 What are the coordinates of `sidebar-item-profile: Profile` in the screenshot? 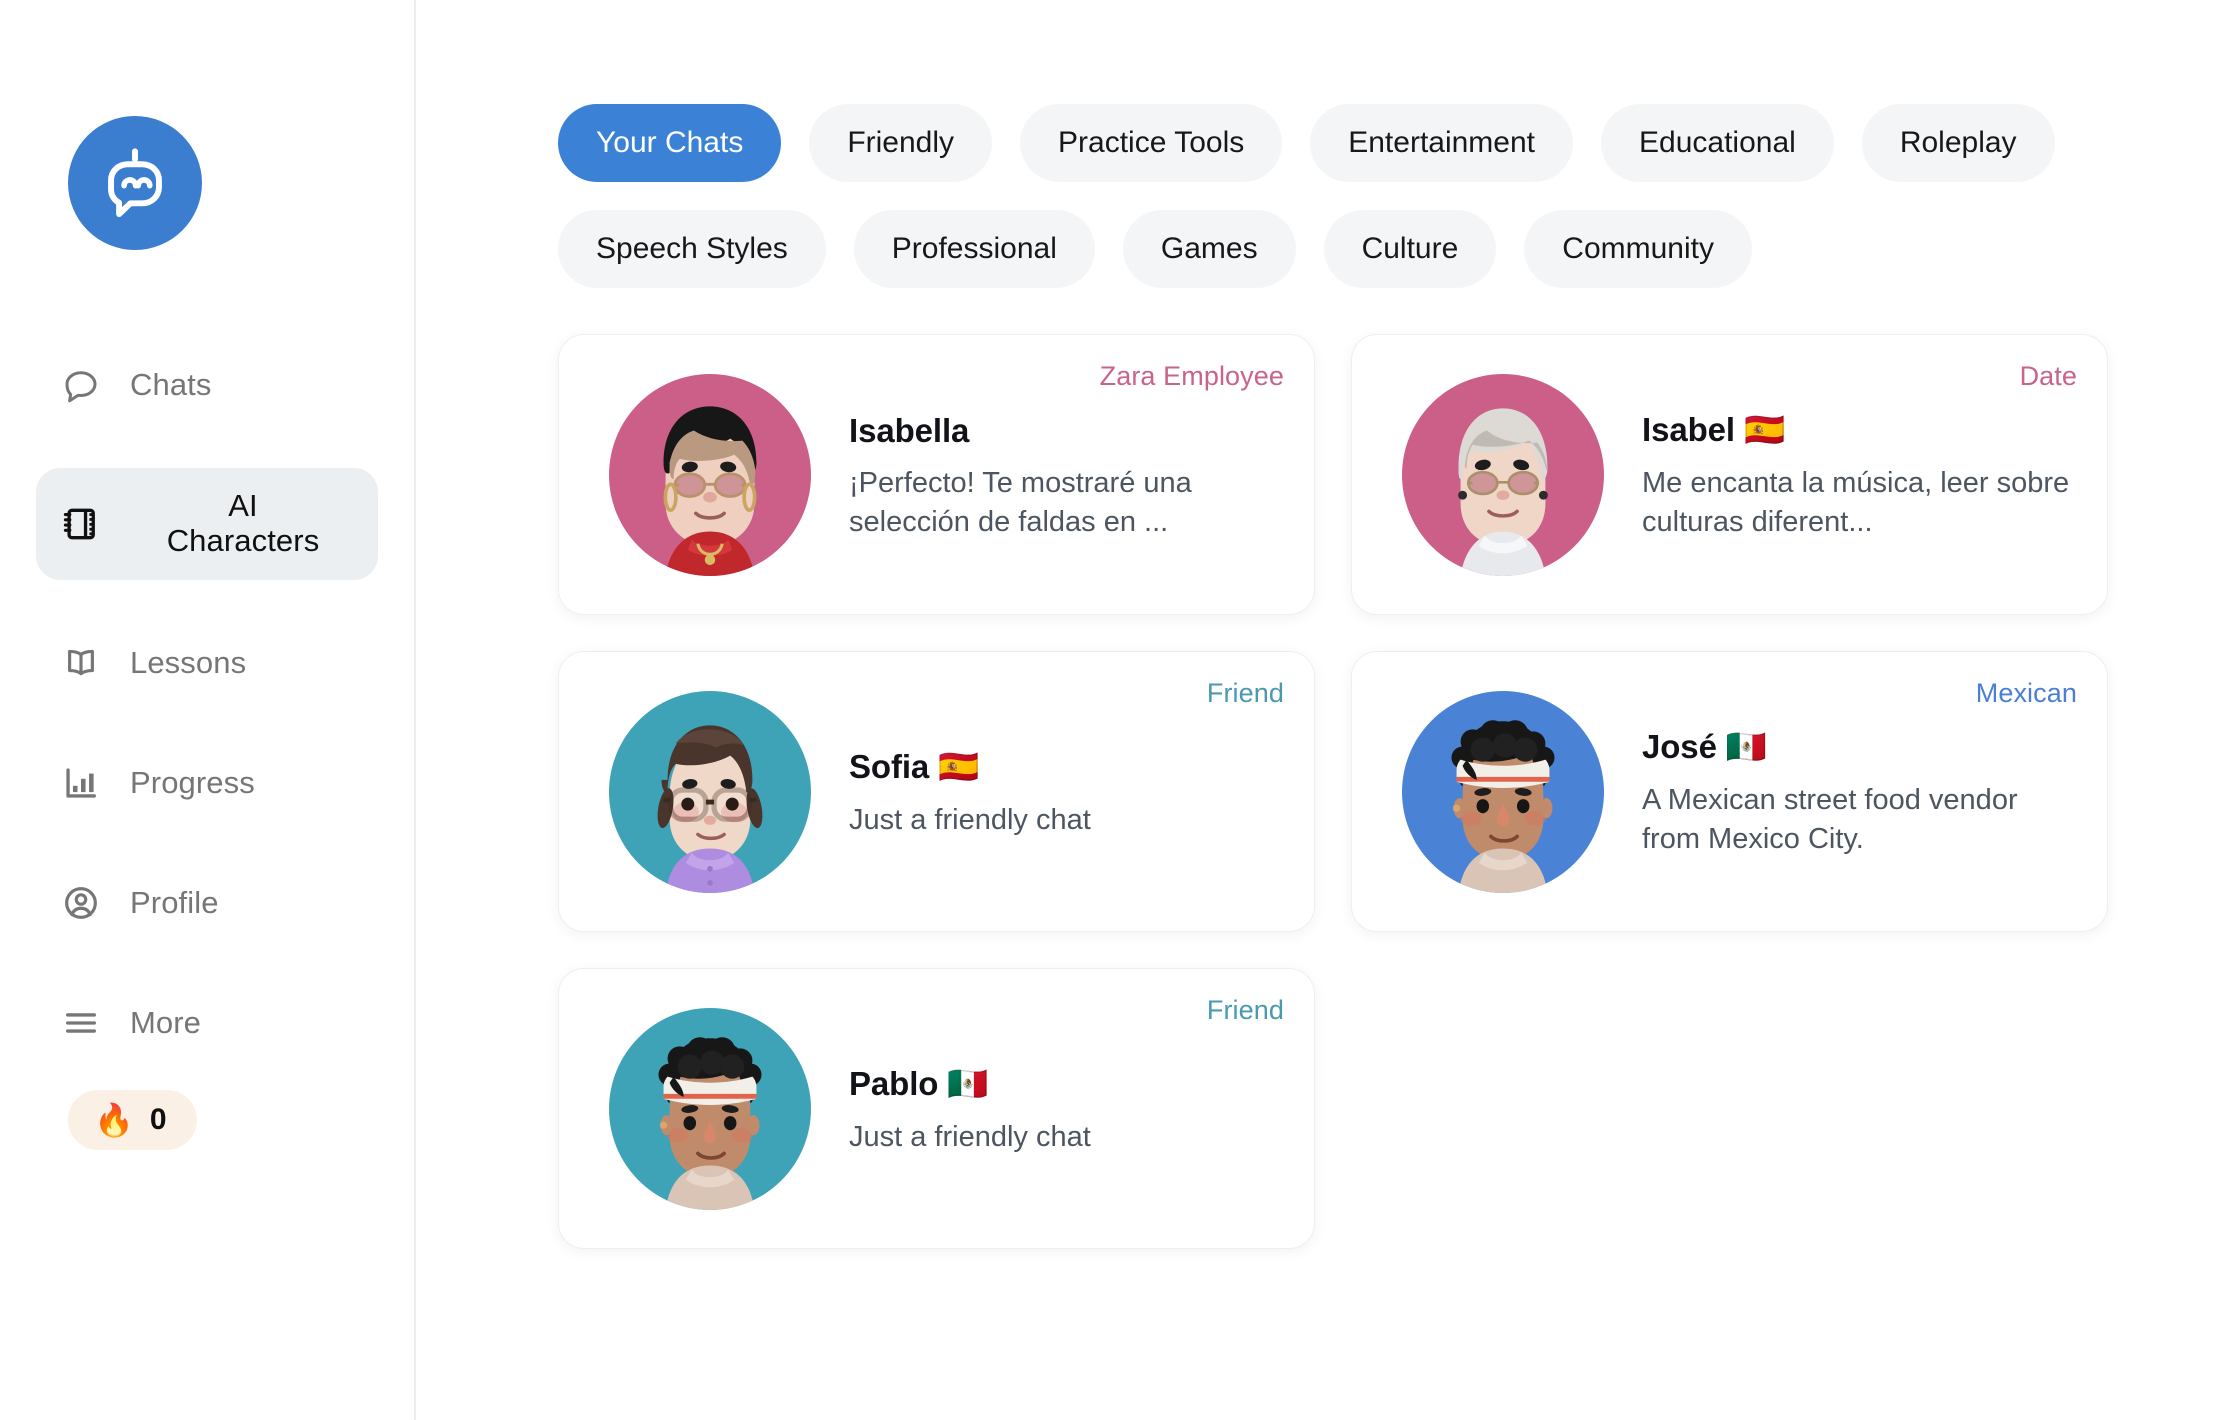 It's located at (207, 903).